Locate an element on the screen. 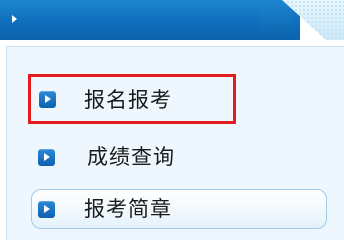  menu-item-score-query: 成绩查询 is located at coordinates (135, 157).